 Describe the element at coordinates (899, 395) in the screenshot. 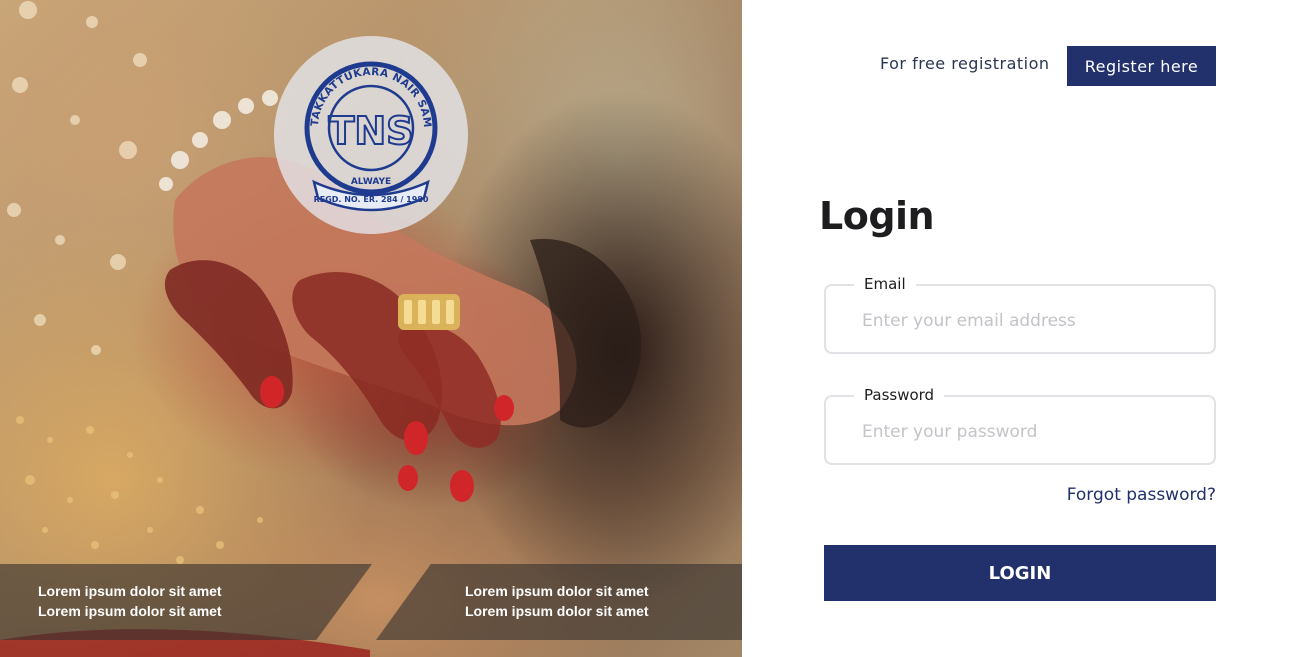

I see `password-label: Password` at that location.